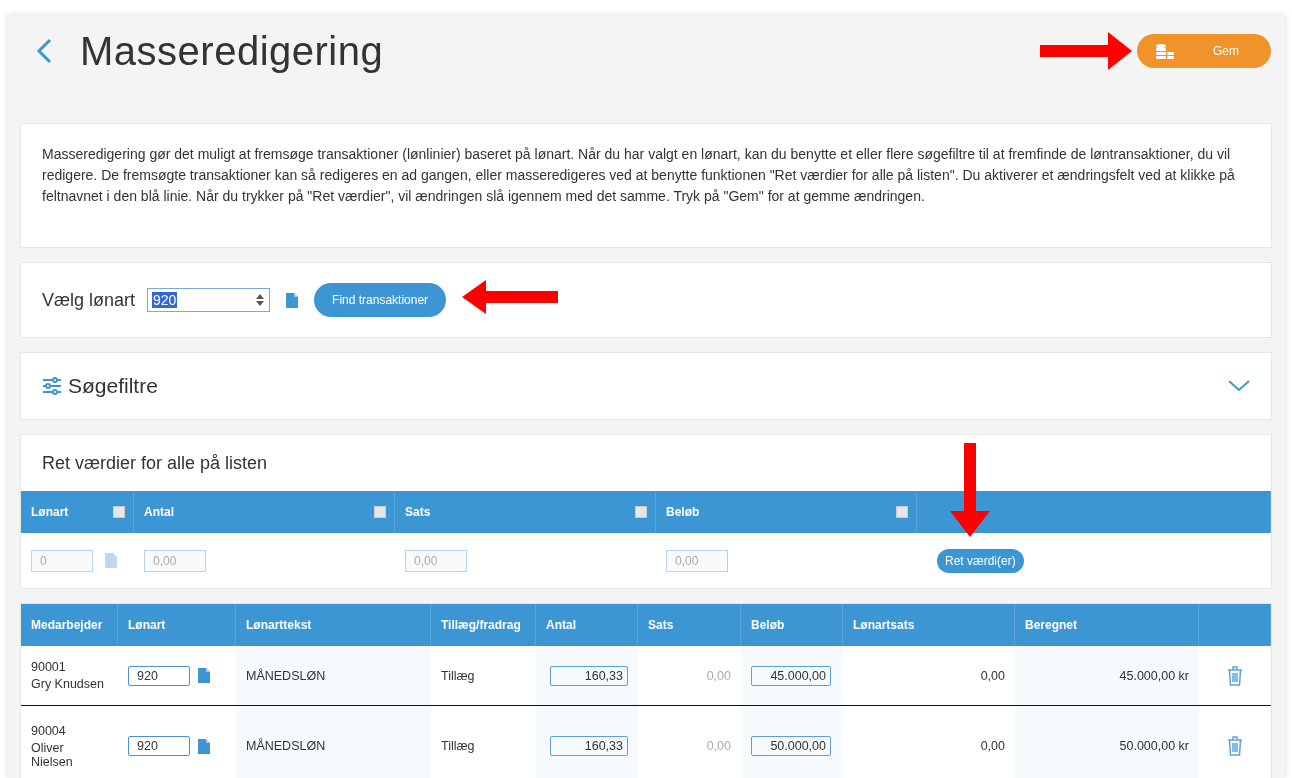 This screenshot has width=1292, height=778. What do you see at coordinates (113, 386) in the screenshot?
I see `section-title: Søgefiltre` at bounding box center [113, 386].